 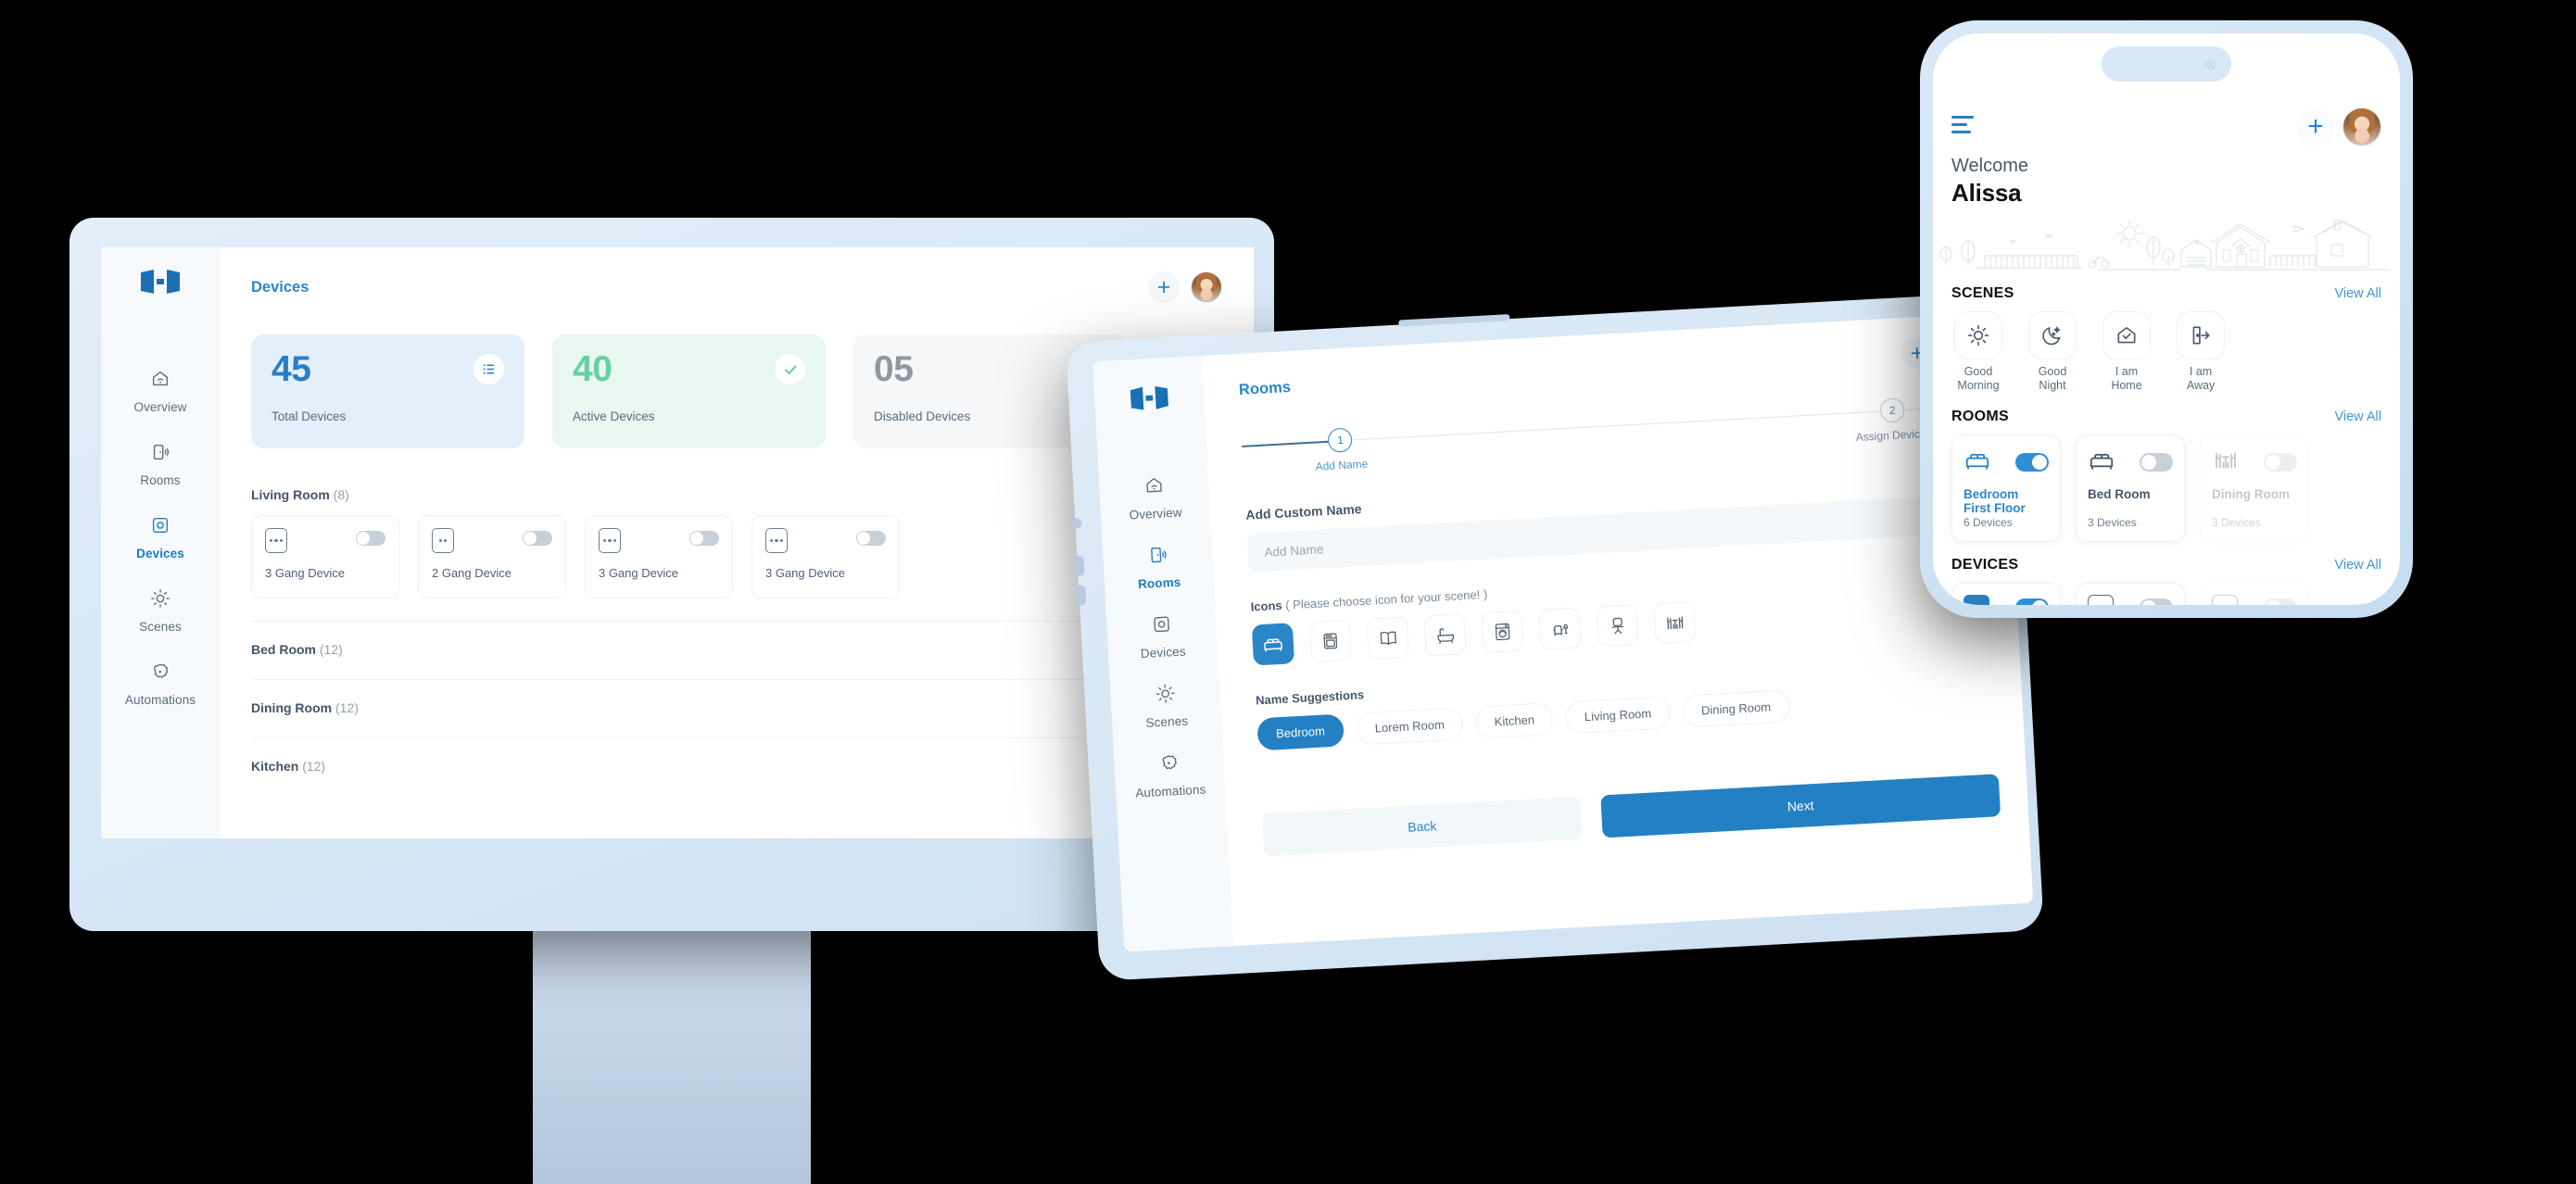 I want to click on device-card: Touch Panel Living Room First Floor, so click(x=2254, y=593).